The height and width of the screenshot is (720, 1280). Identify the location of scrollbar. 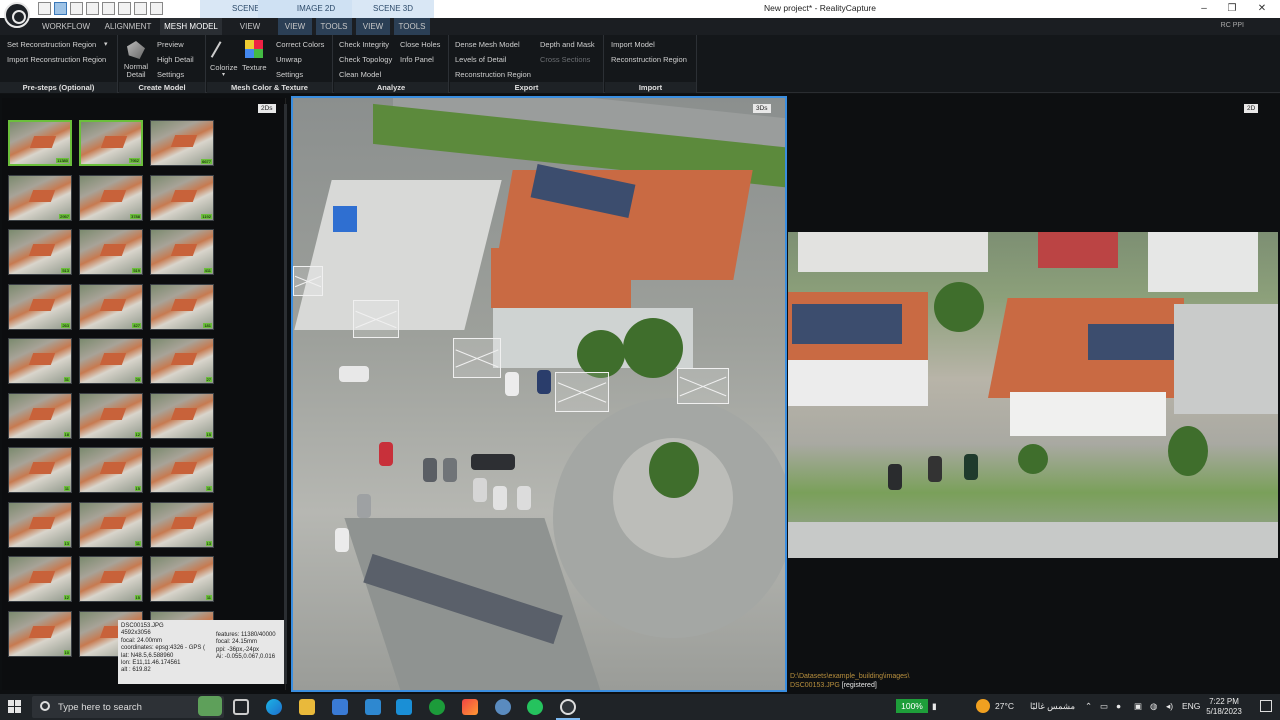
(285, 394).